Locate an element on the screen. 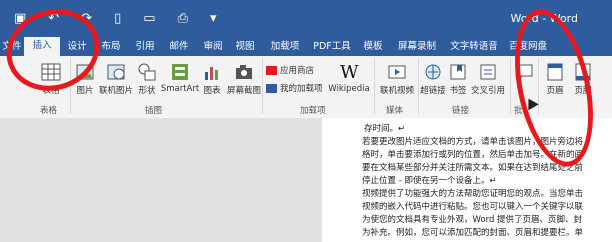  wikipedia-icon: W is located at coordinates (349, 72).